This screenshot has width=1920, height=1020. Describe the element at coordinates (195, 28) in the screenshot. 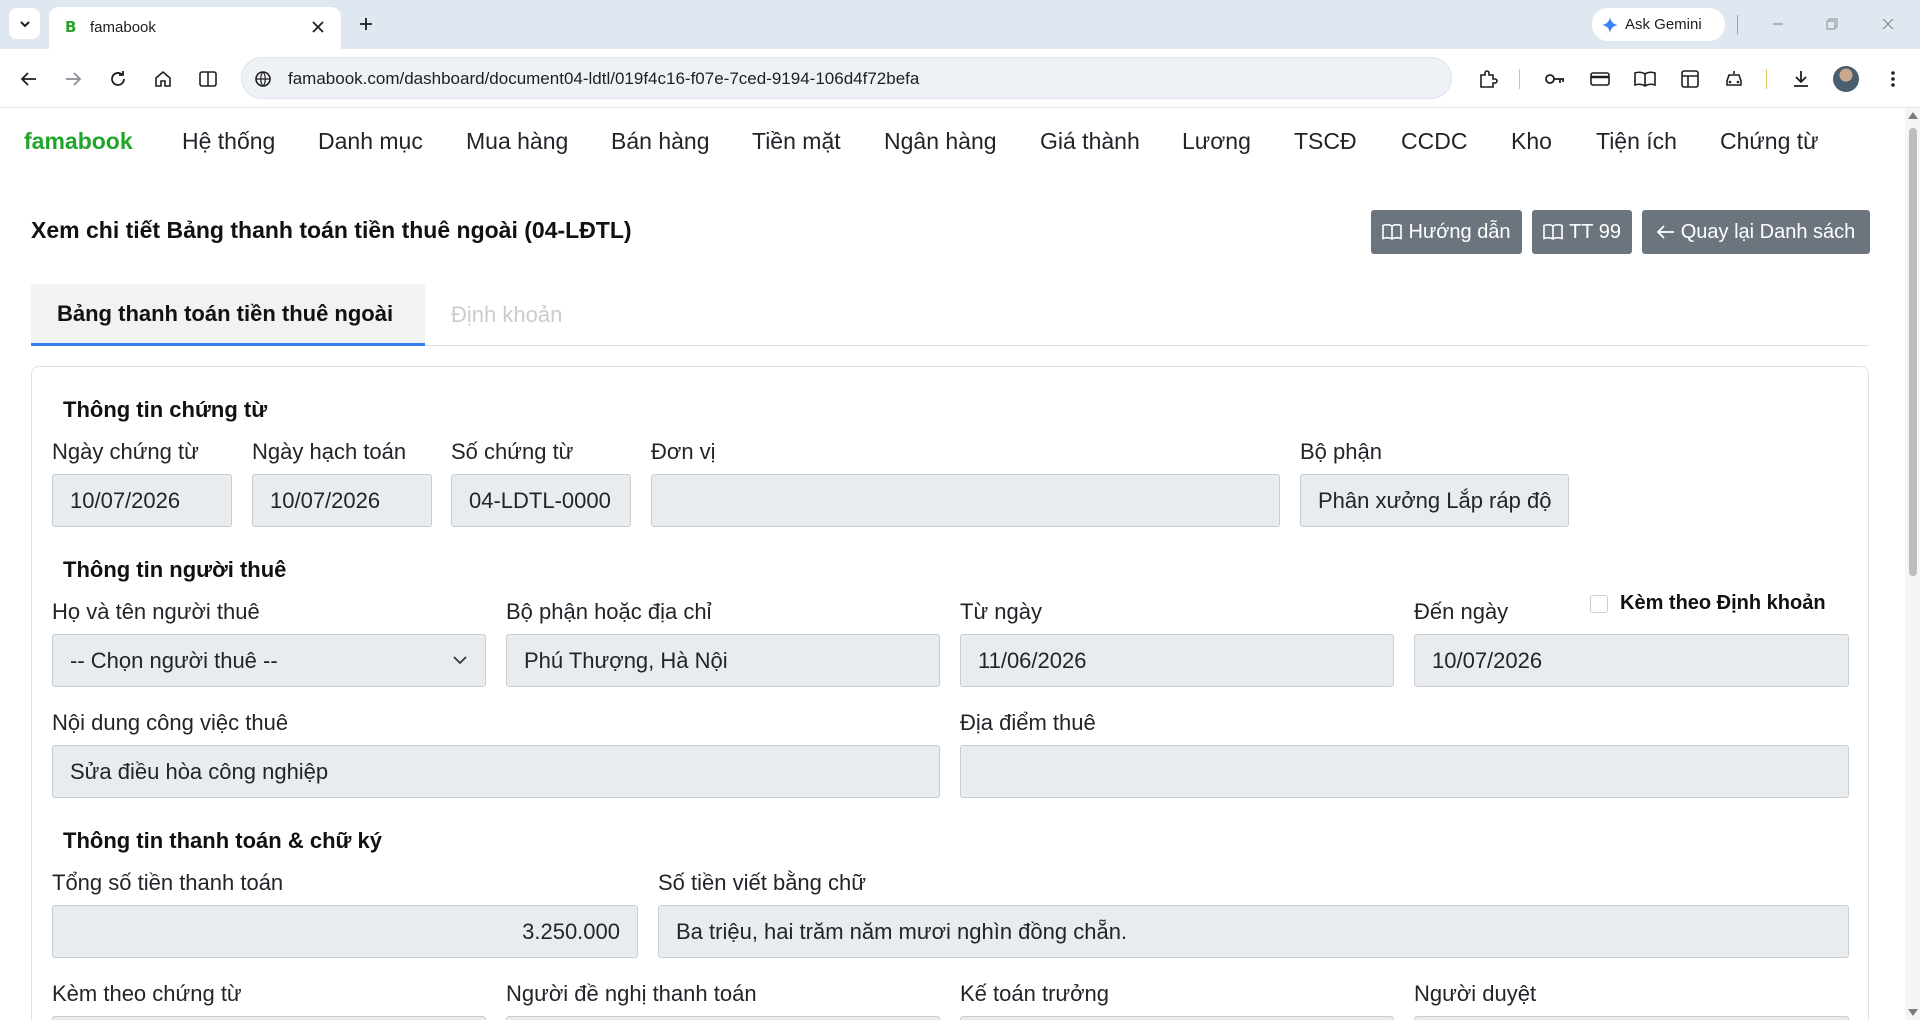

I see `browser-tab: B famabook` at that location.